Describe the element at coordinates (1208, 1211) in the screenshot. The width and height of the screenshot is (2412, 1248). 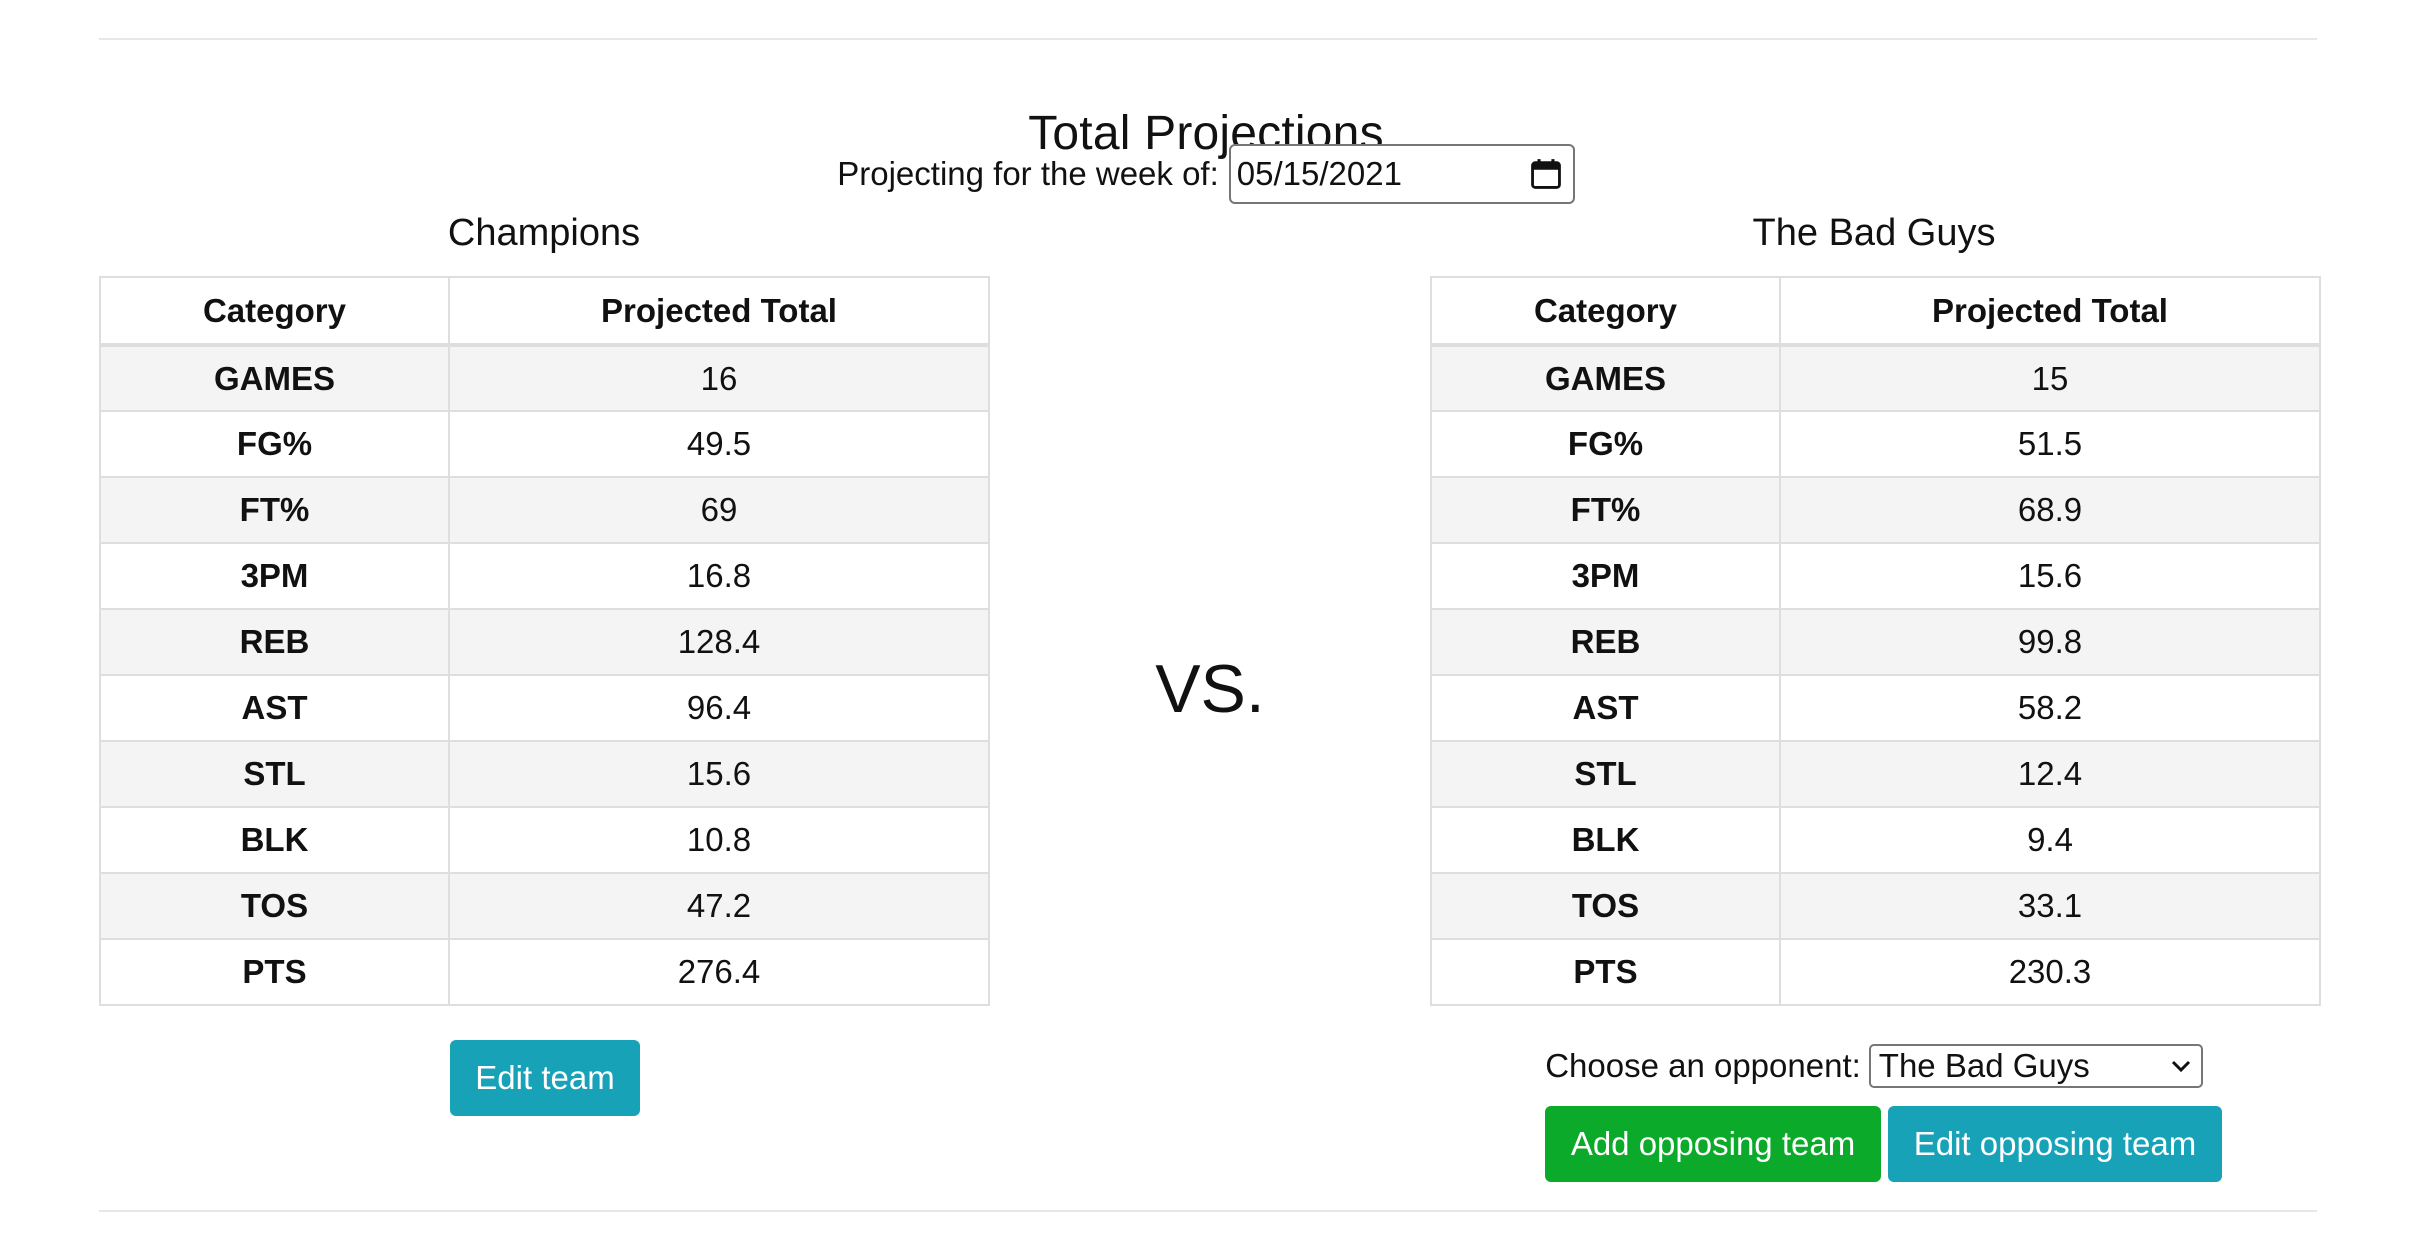
I see `bottom-divider` at that location.